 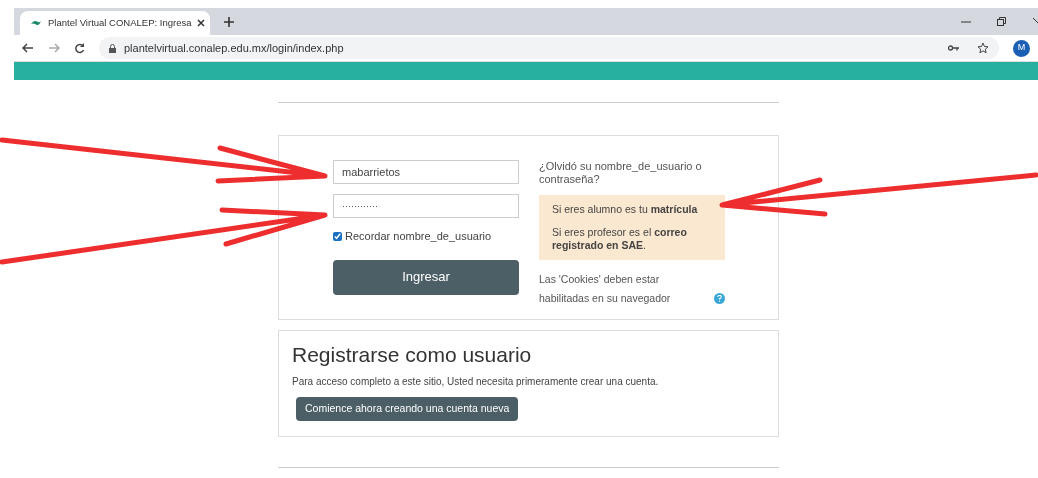 I want to click on login-button: Ingresar, so click(x=426, y=277).